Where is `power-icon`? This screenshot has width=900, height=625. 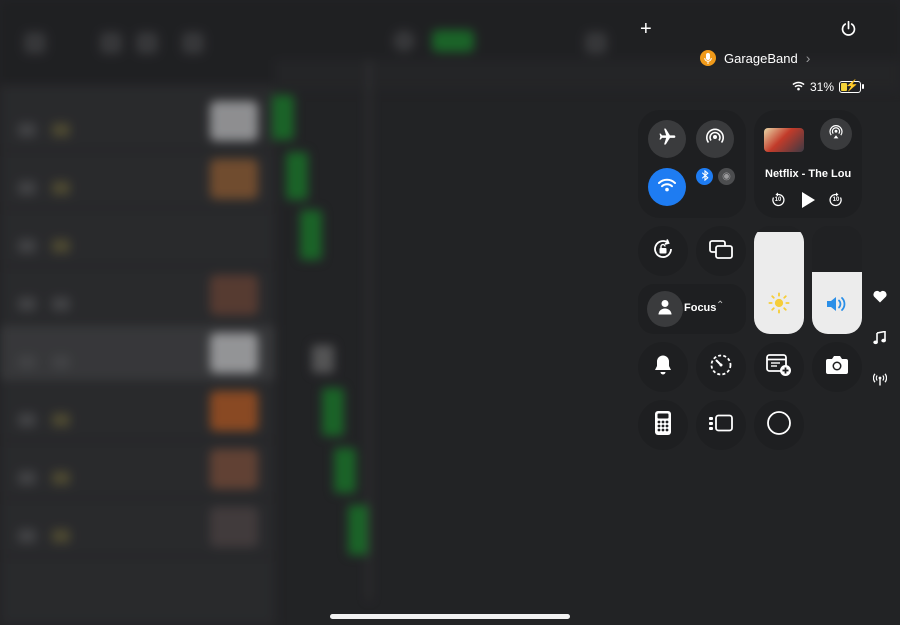 power-icon is located at coordinates (848, 31).